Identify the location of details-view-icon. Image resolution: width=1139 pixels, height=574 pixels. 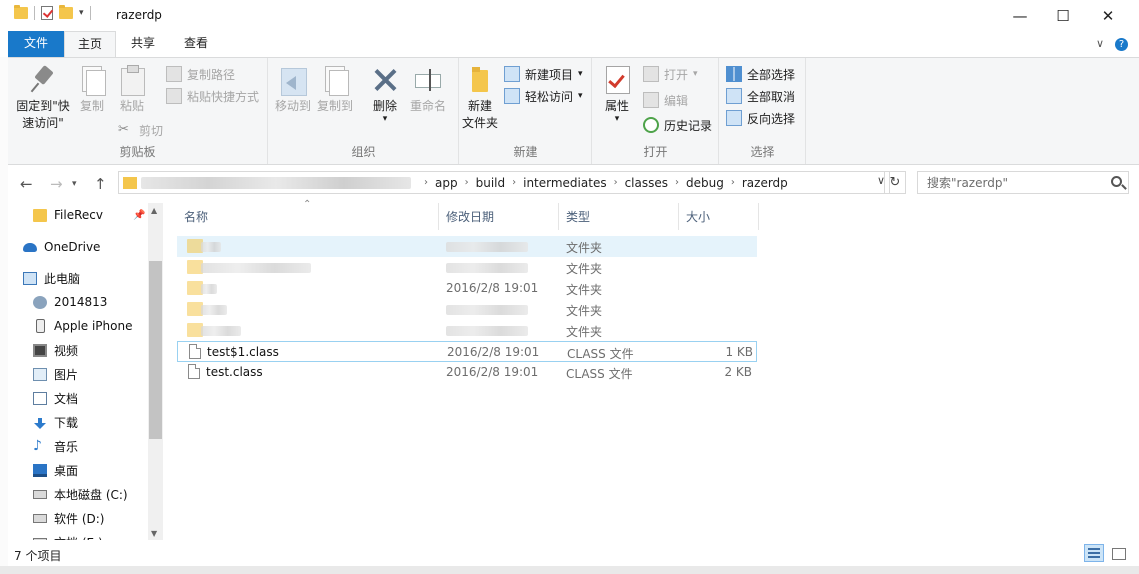
(1094, 553).